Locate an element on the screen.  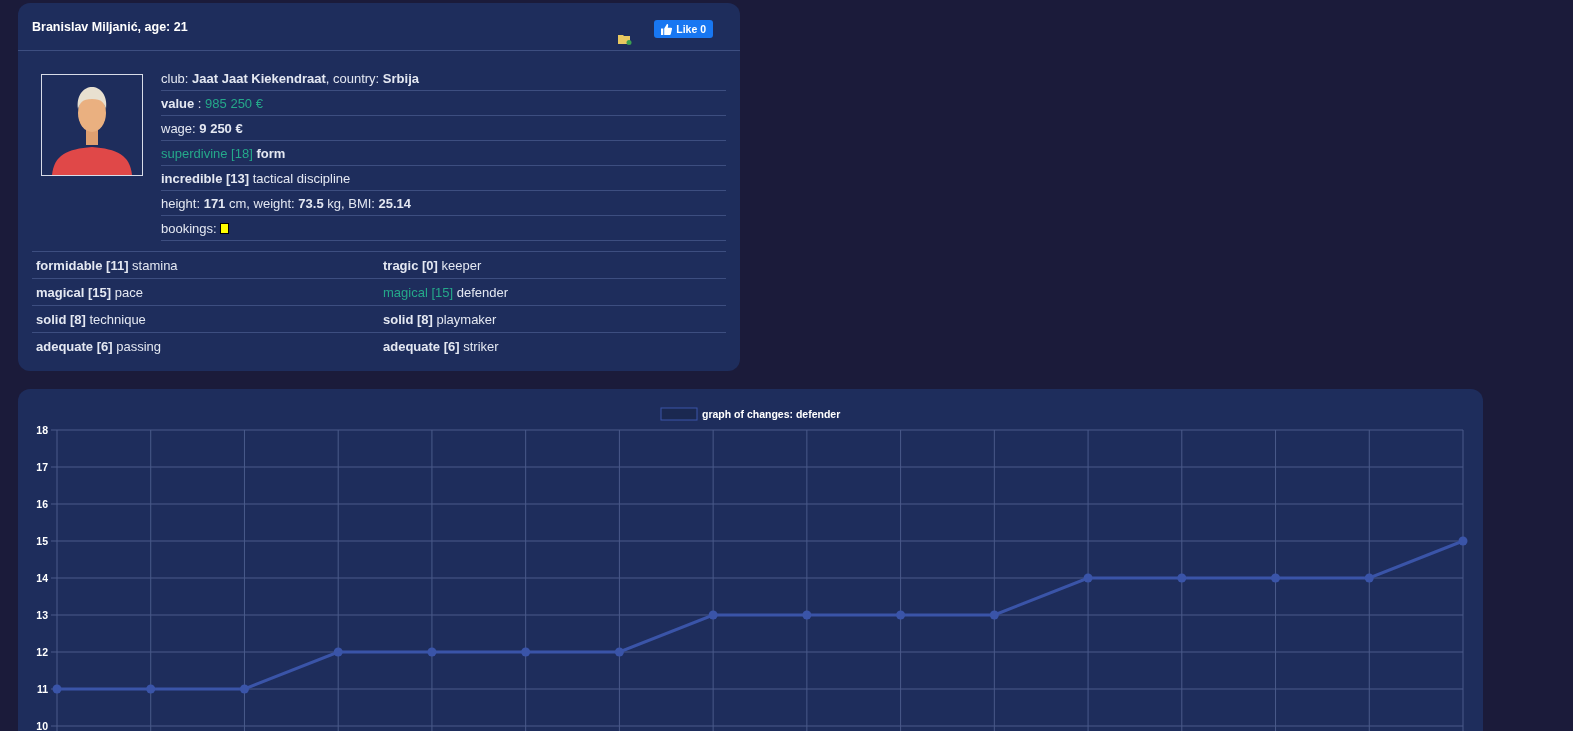
skill-text: magical [15] pace is located at coordinates (89, 292).